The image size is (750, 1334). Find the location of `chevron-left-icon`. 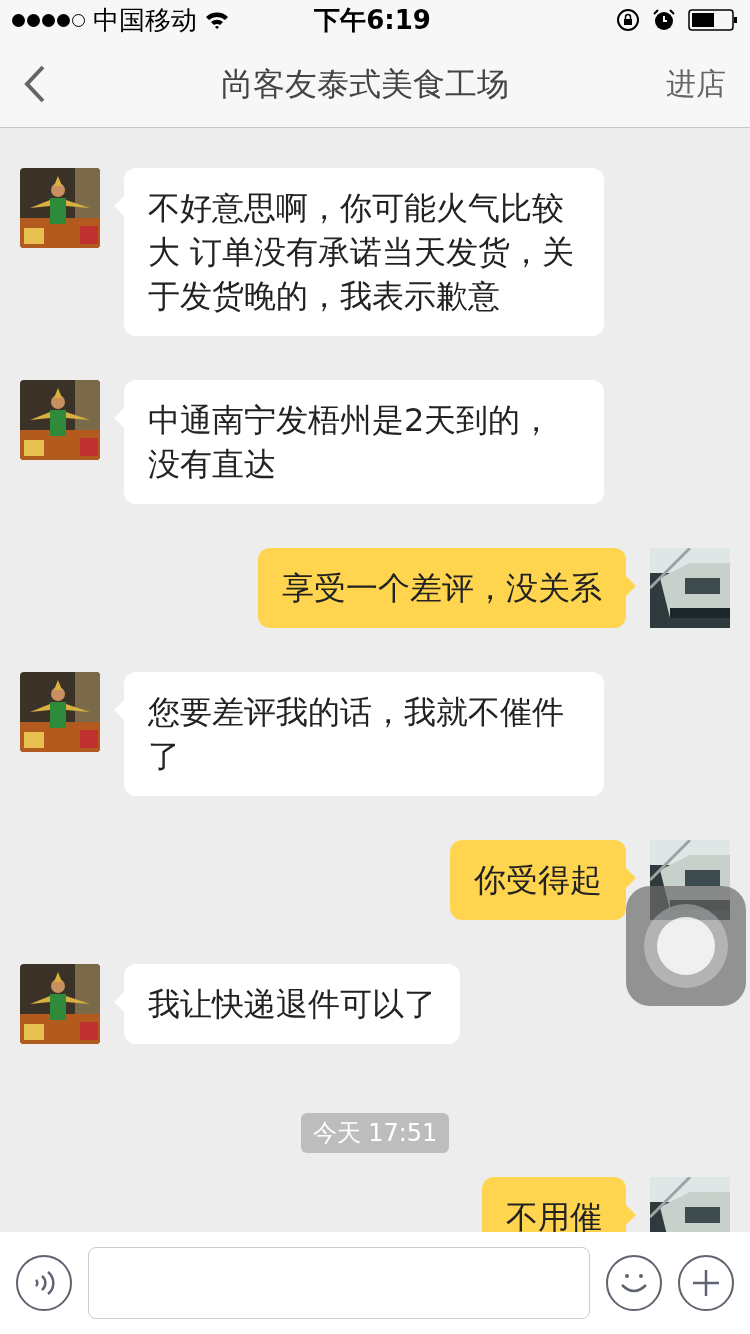

chevron-left-icon is located at coordinates (35, 83).